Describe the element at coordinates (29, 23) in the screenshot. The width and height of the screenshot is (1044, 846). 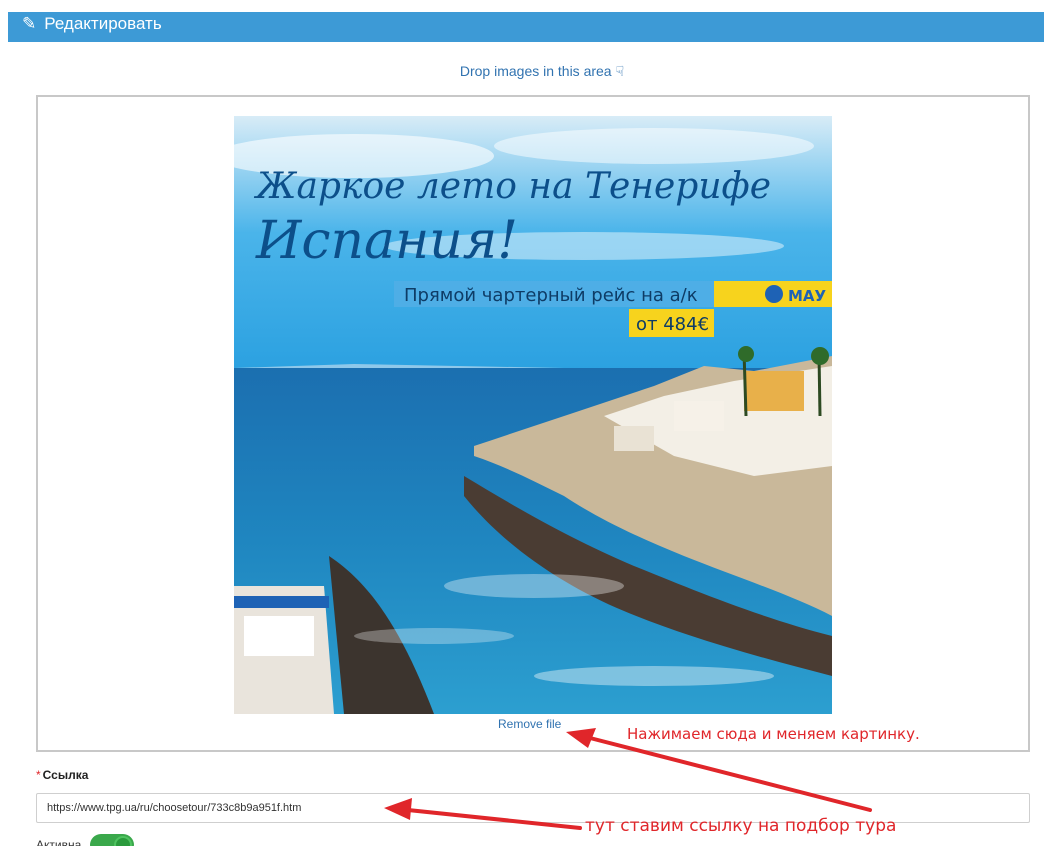
I see `pencil-icon: ✎` at that location.